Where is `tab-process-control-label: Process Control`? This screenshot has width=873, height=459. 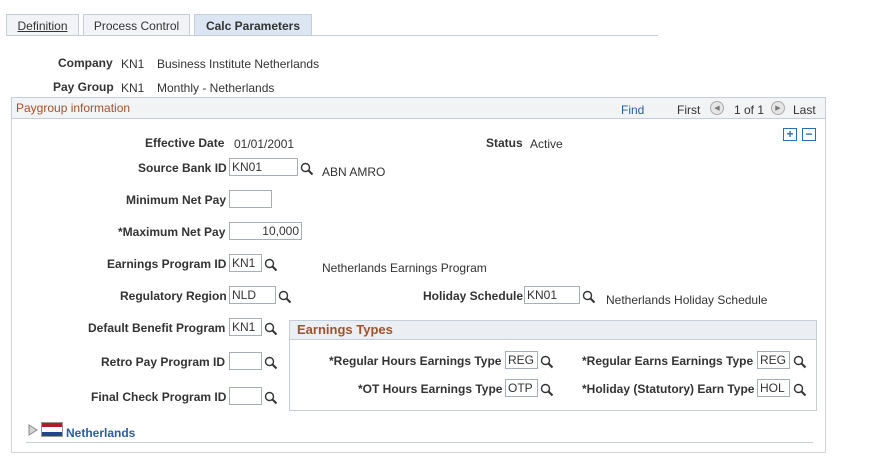
tab-process-control-label: Process Control is located at coordinates (136, 25).